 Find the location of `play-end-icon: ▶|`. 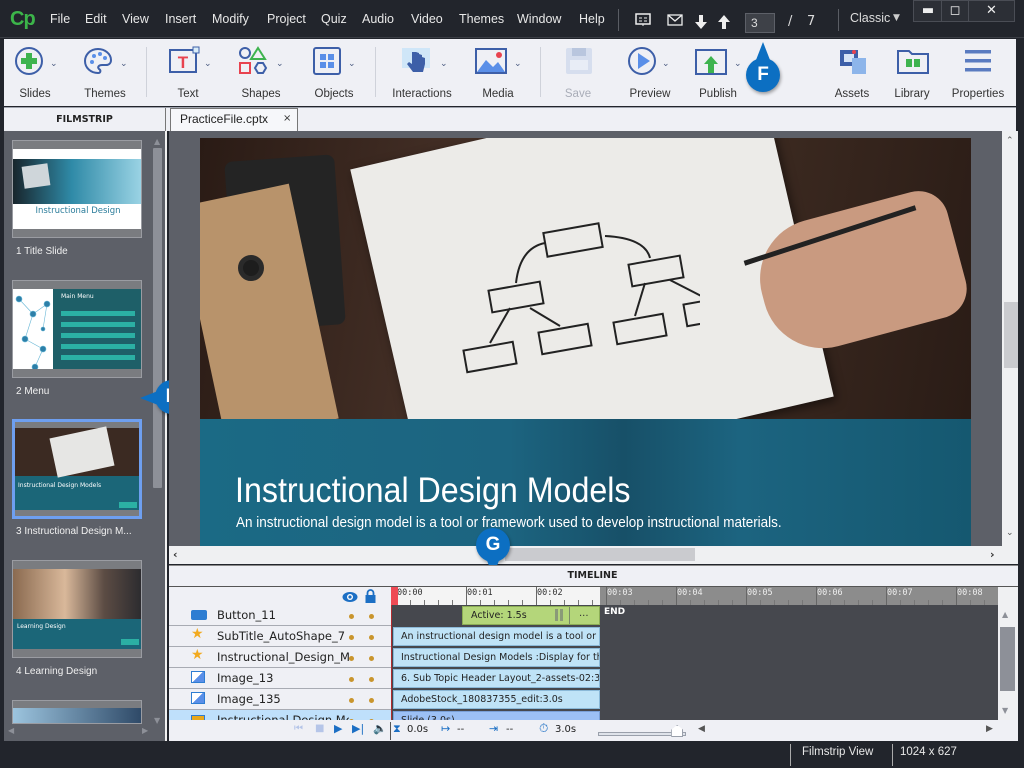

play-end-icon: ▶| is located at coordinates (358, 728).